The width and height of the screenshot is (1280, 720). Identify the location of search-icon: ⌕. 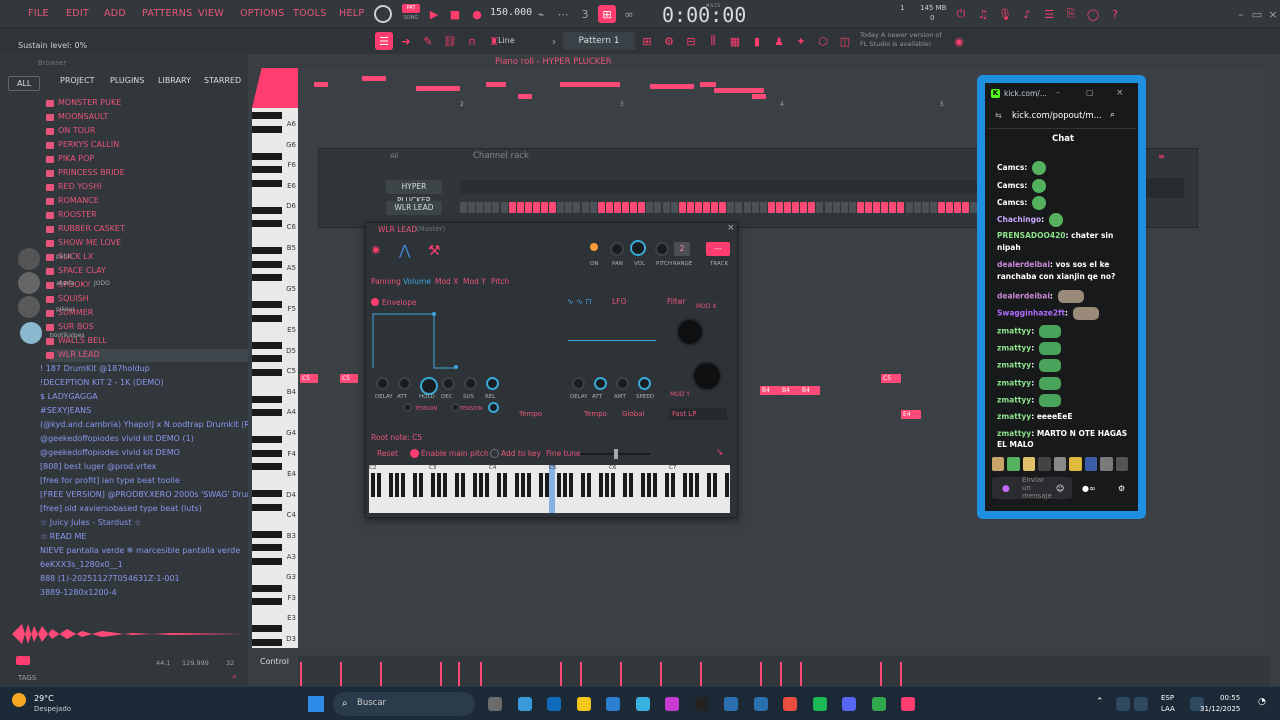
(1112, 115).